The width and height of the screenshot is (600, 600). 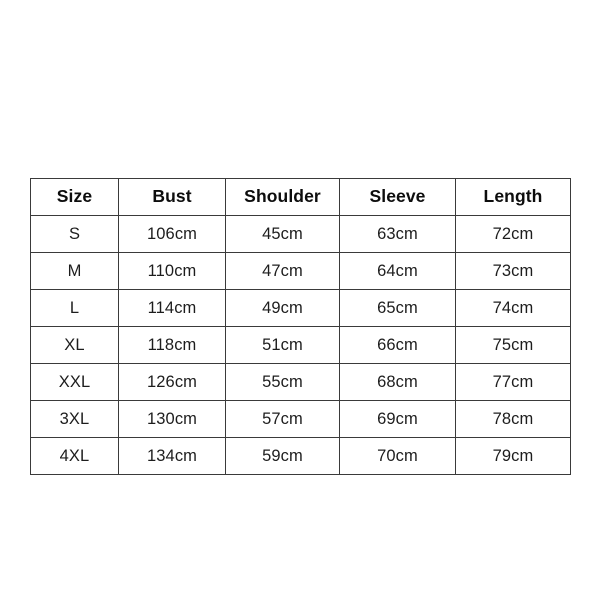 I want to click on cell-sleeve: 69cm, so click(x=397, y=419).